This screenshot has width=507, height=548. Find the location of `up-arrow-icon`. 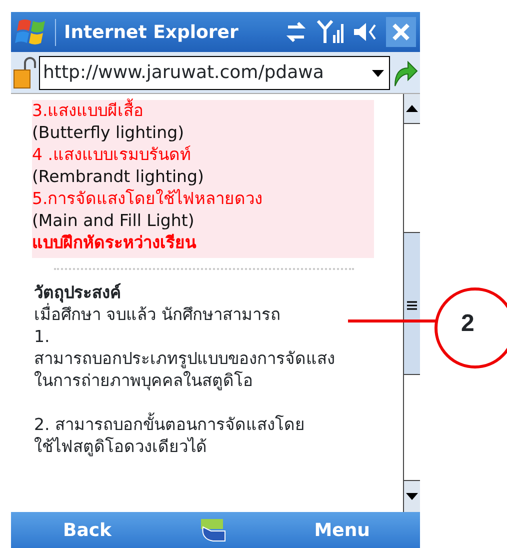

up-arrow-icon is located at coordinates (412, 108).